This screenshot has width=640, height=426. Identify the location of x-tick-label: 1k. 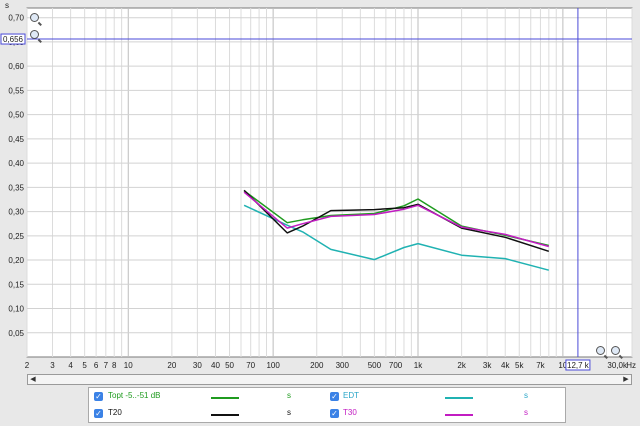
(418, 365).